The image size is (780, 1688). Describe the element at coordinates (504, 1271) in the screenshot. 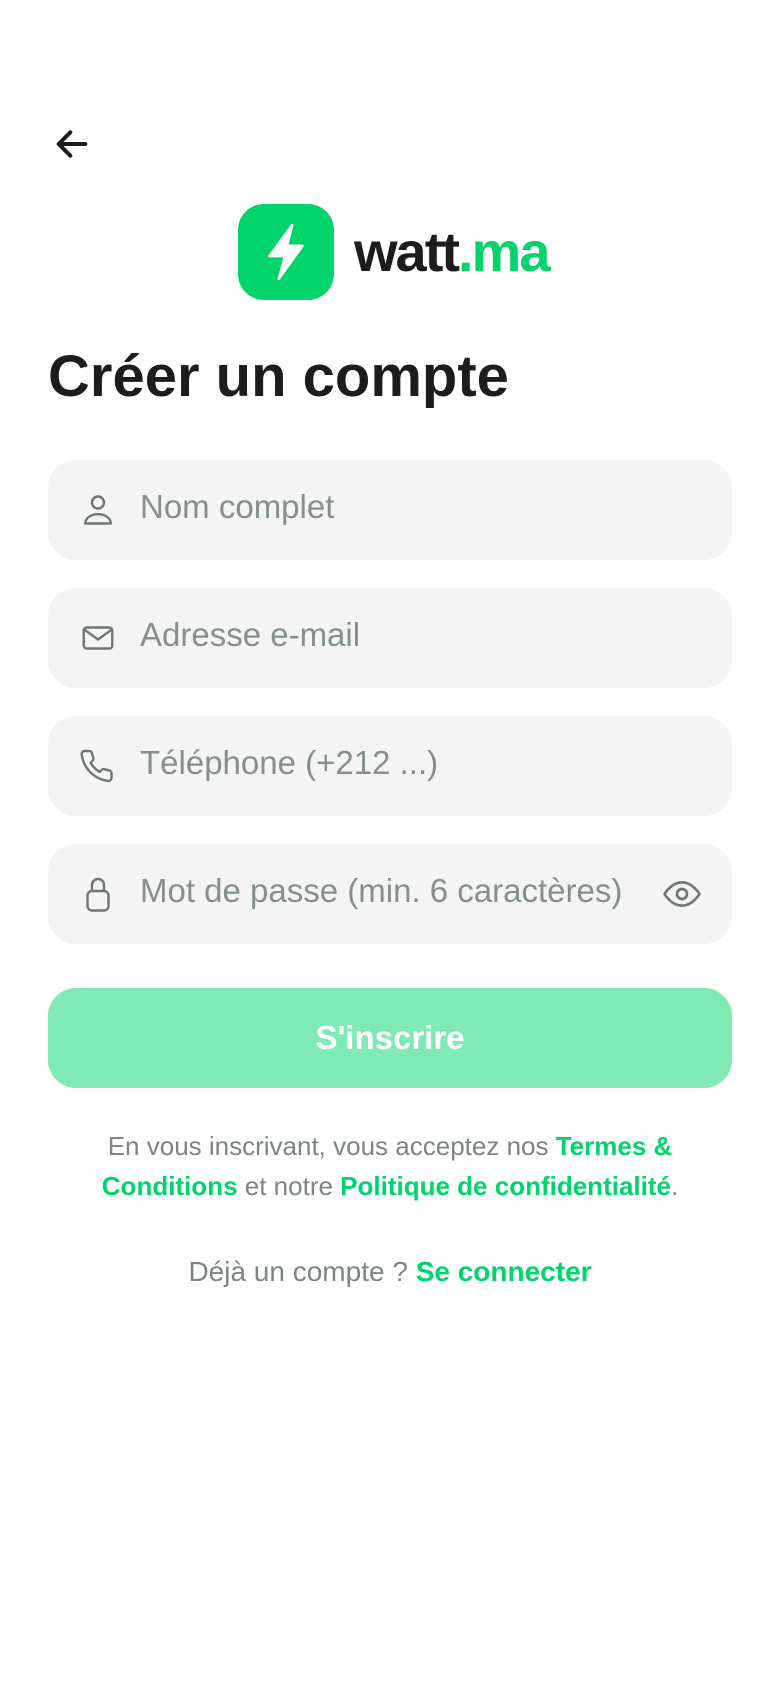

I see `login-link: Se connecter` at that location.